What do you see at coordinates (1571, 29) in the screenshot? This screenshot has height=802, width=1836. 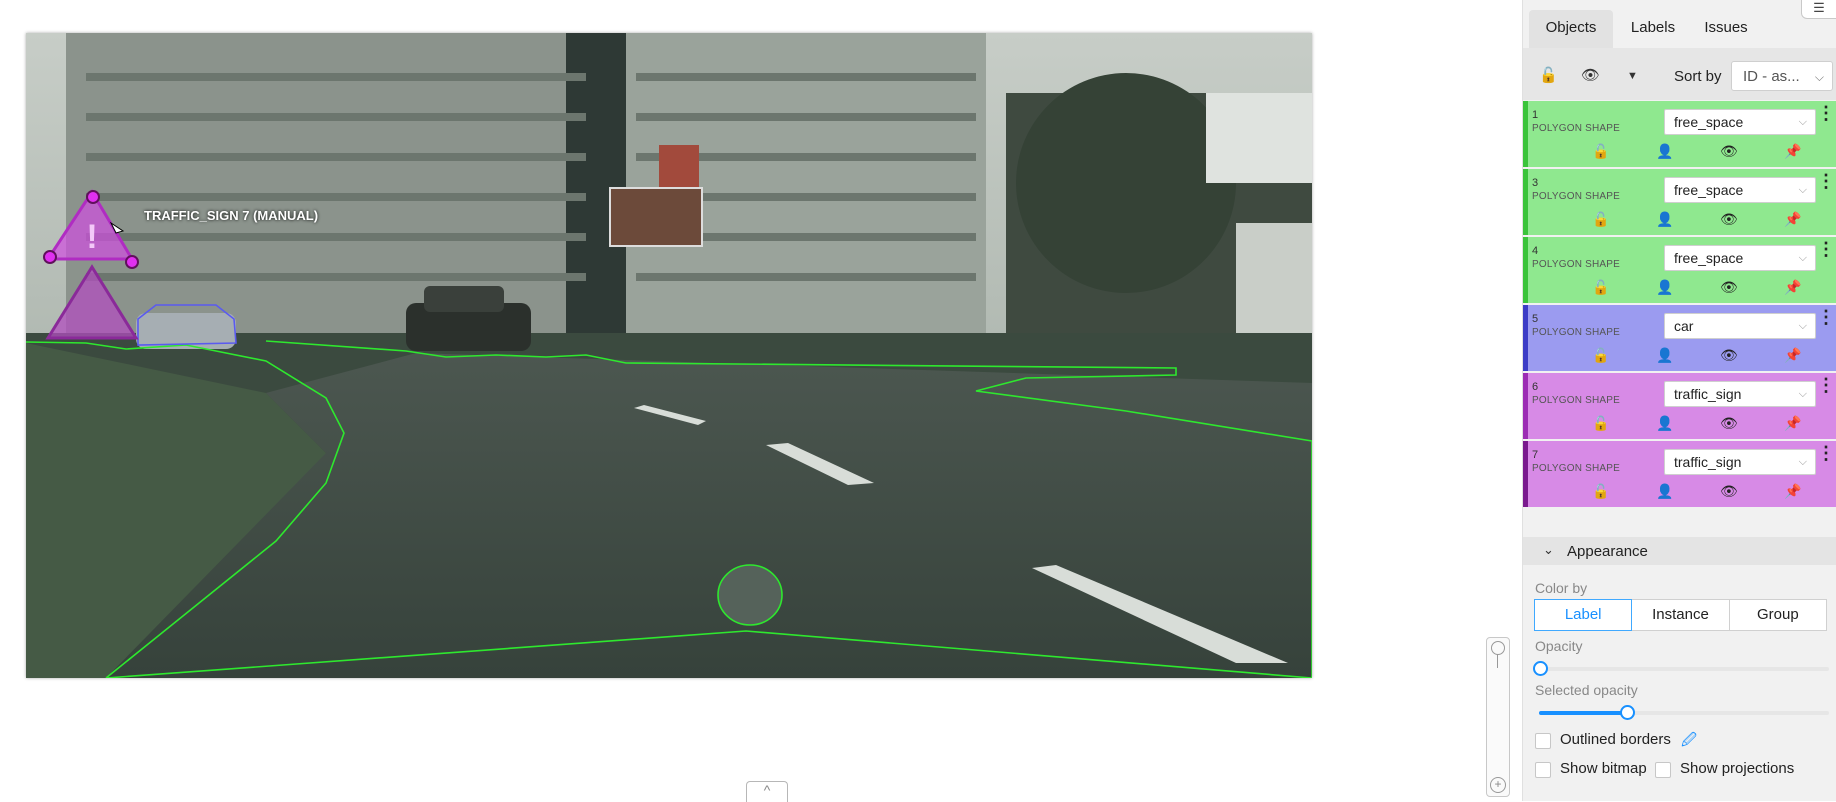 I see `tab-objects: Objects` at bounding box center [1571, 29].